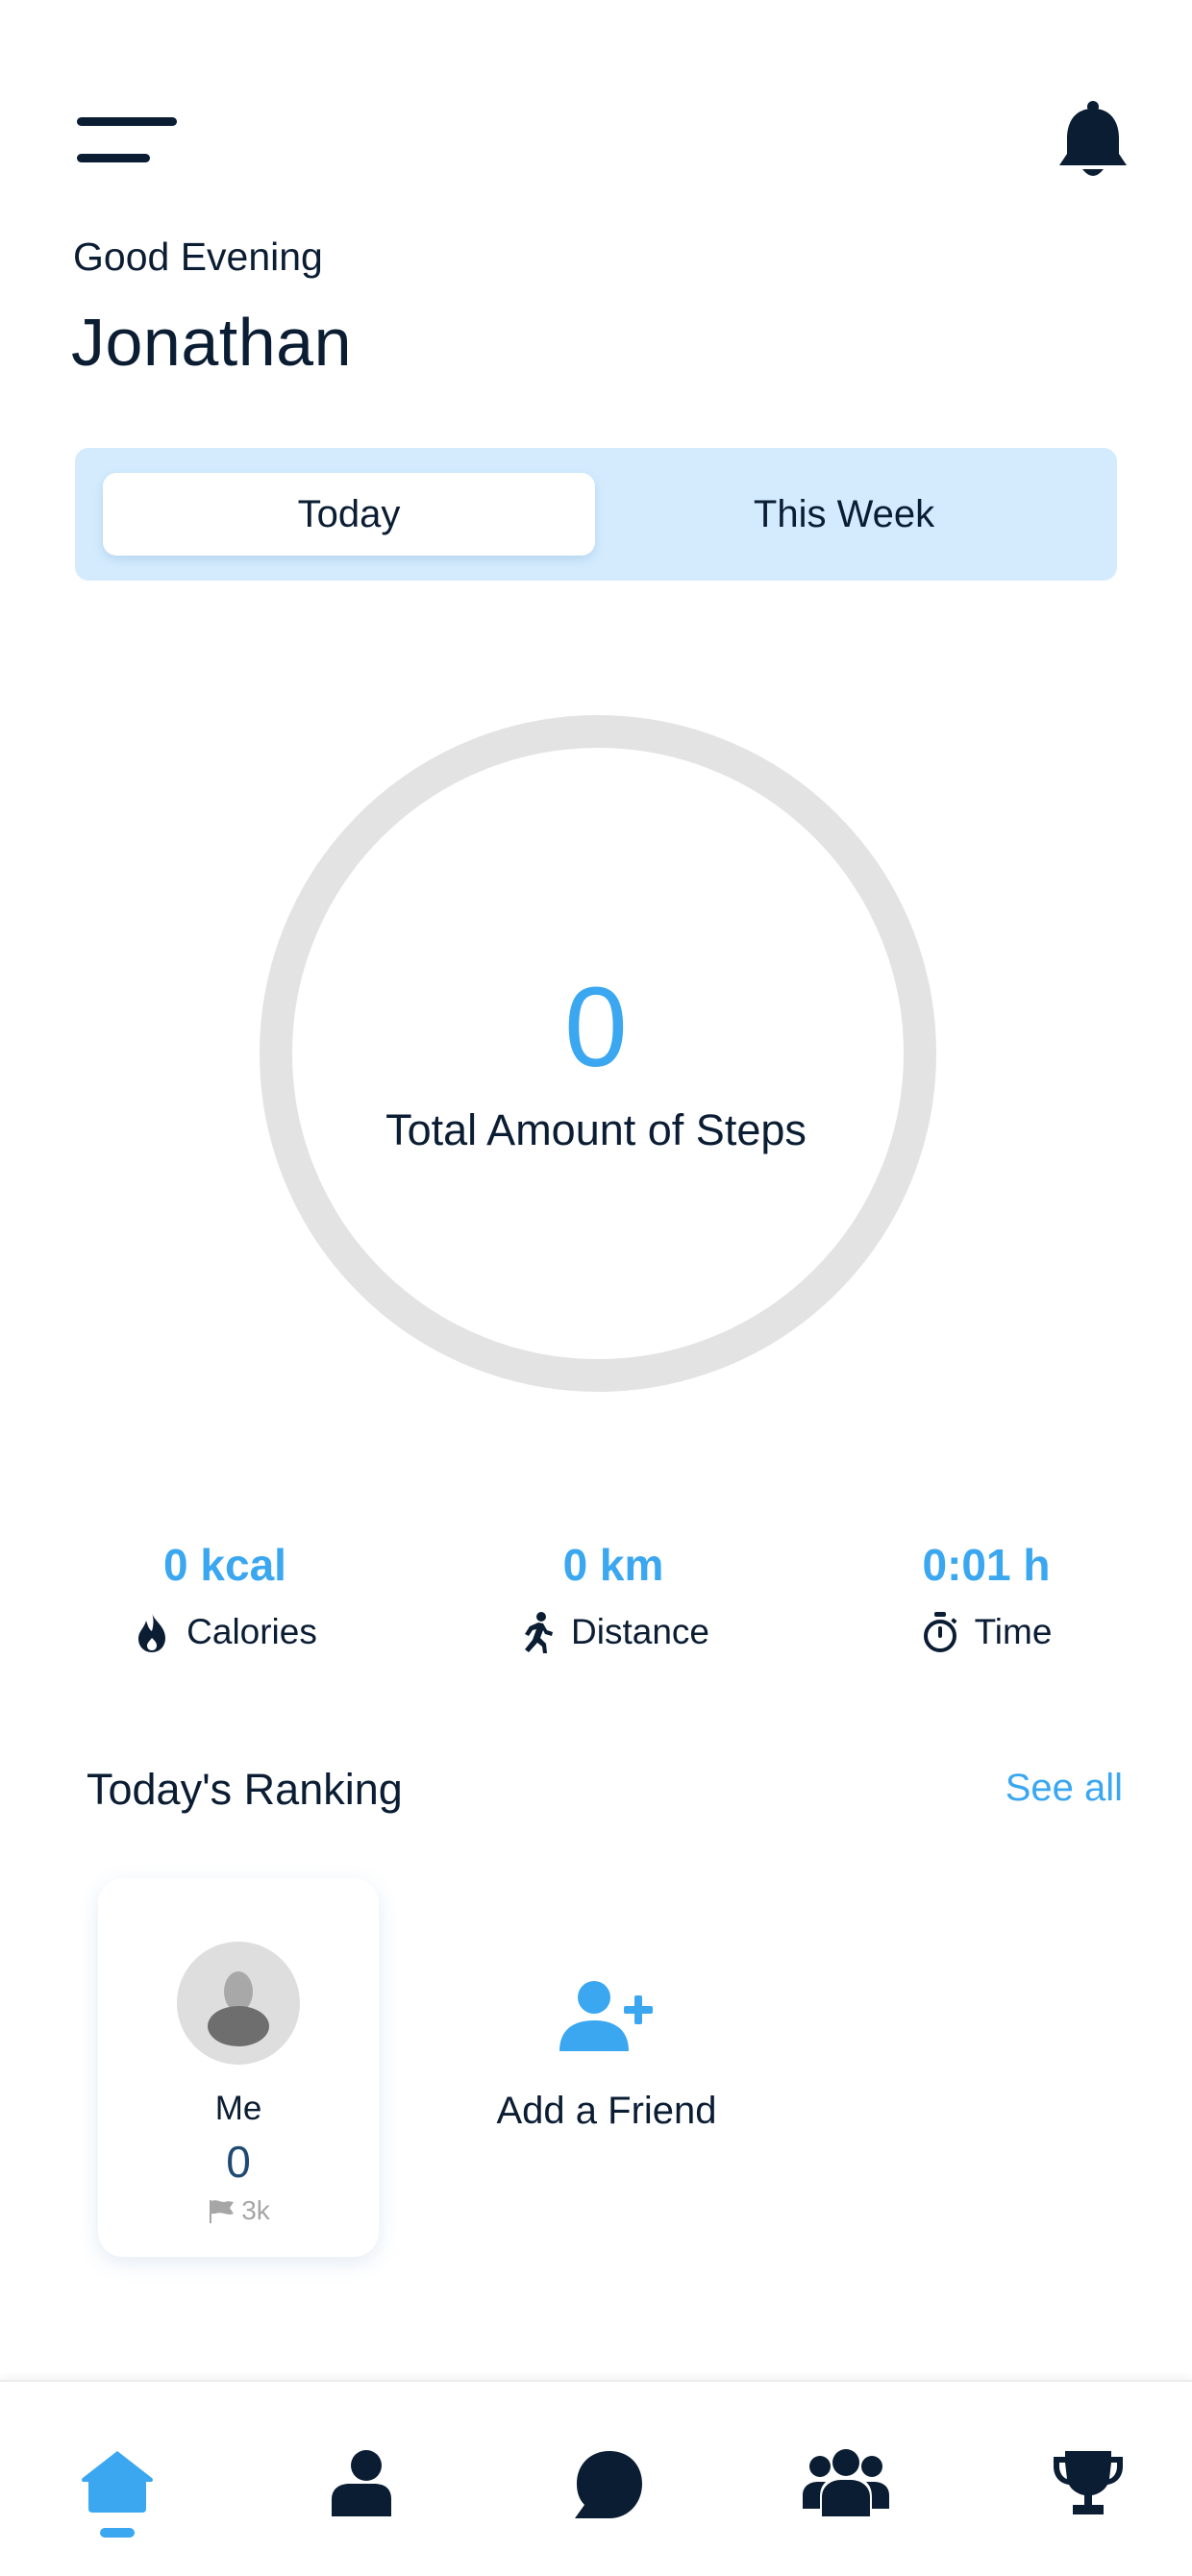  Describe the element at coordinates (986, 1565) in the screenshot. I see `time-value: 0:01 h` at that location.